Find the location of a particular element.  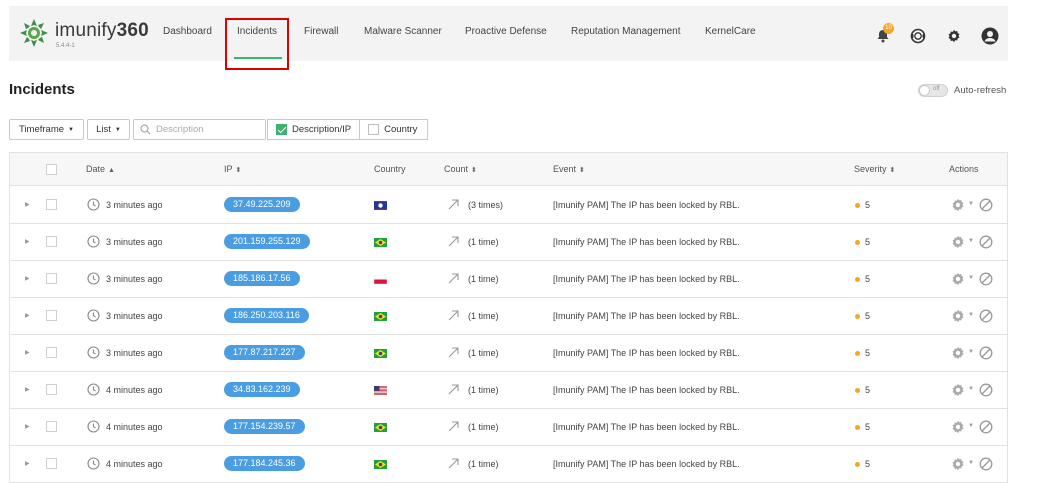

checkbox-checked is located at coordinates (281, 129).